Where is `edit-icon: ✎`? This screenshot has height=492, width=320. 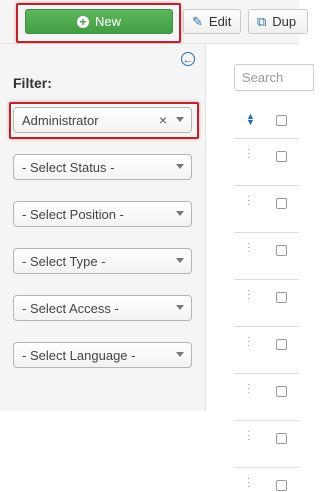 edit-icon: ✎ is located at coordinates (197, 21).